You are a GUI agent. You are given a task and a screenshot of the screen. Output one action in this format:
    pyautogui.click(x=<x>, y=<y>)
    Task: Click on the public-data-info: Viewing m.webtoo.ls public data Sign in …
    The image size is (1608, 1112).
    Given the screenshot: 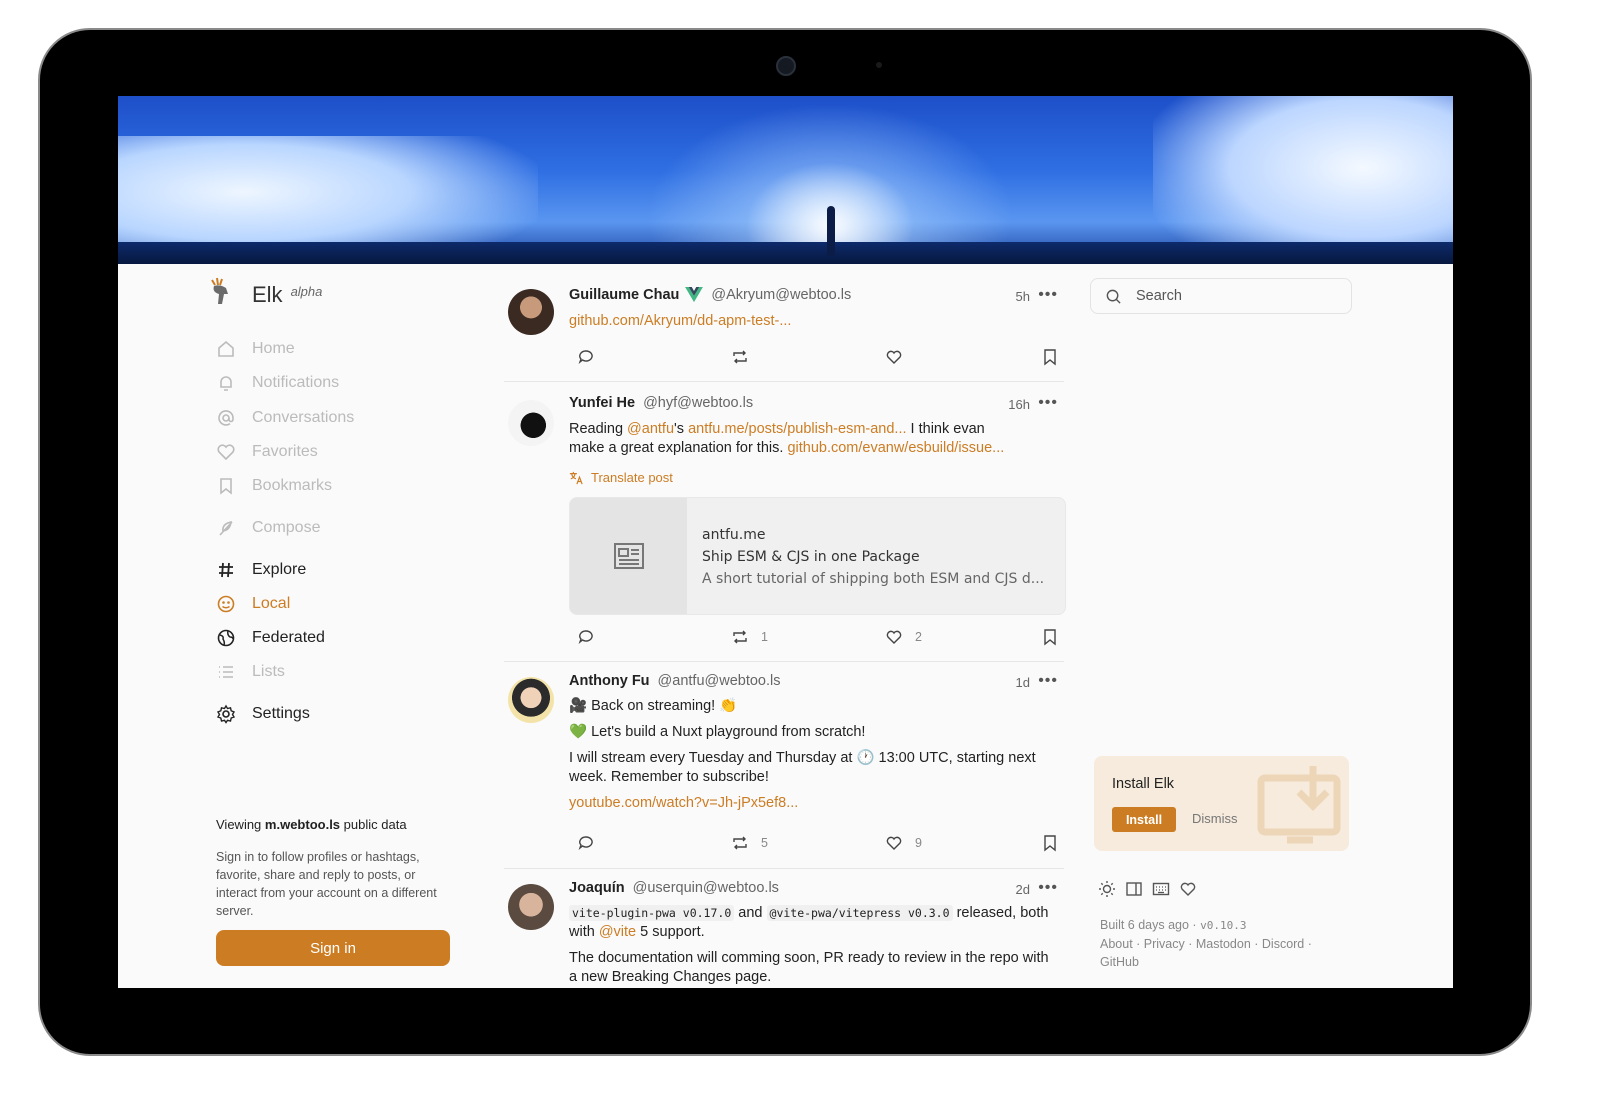 What is the action you would take?
    pyautogui.click(x=336, y=868)
    